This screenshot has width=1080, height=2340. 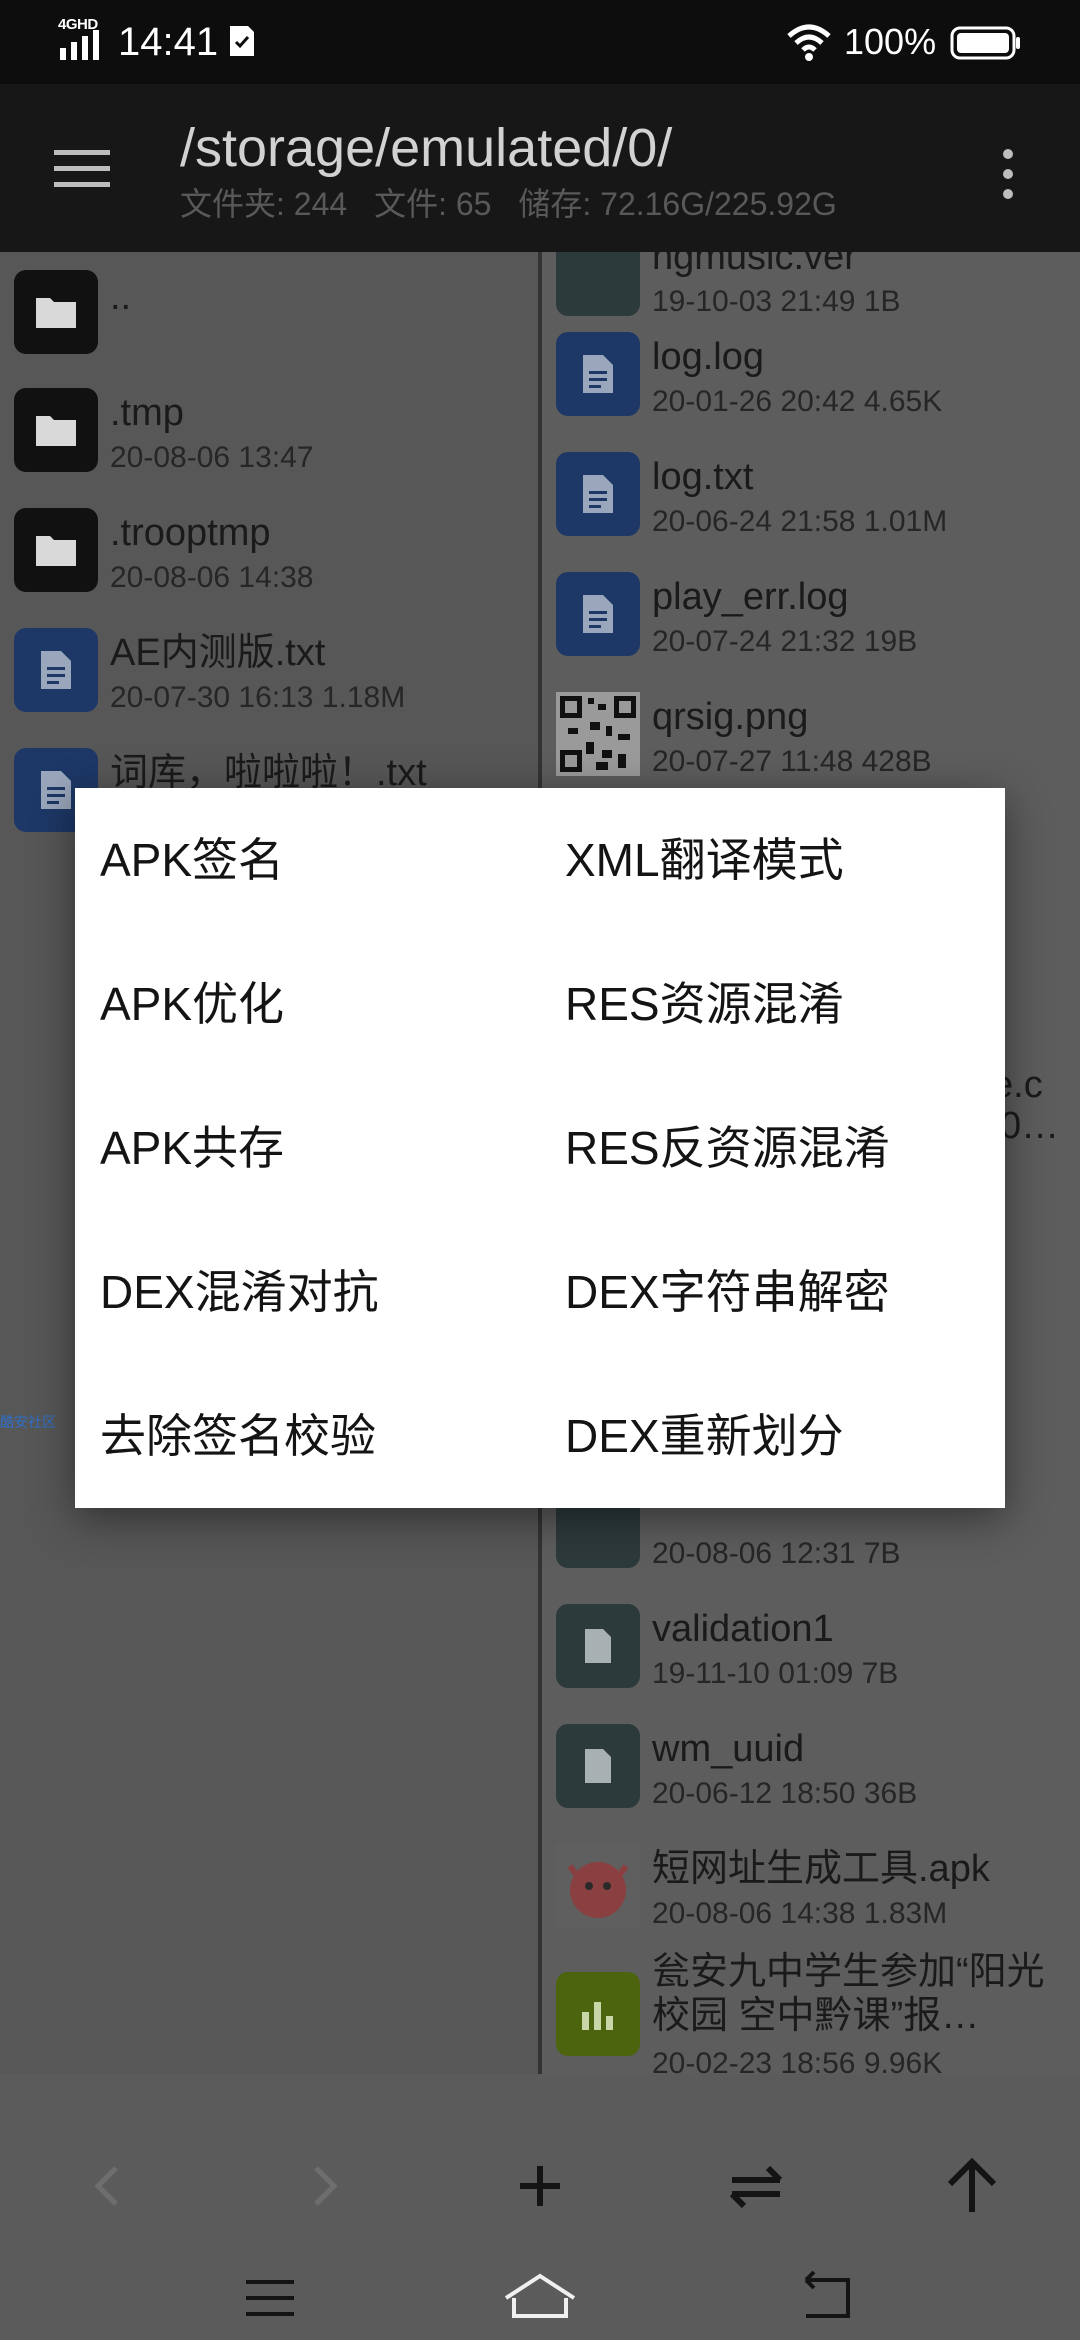 I want to click on chart-doc-icon, so click(x=598, y=2014).